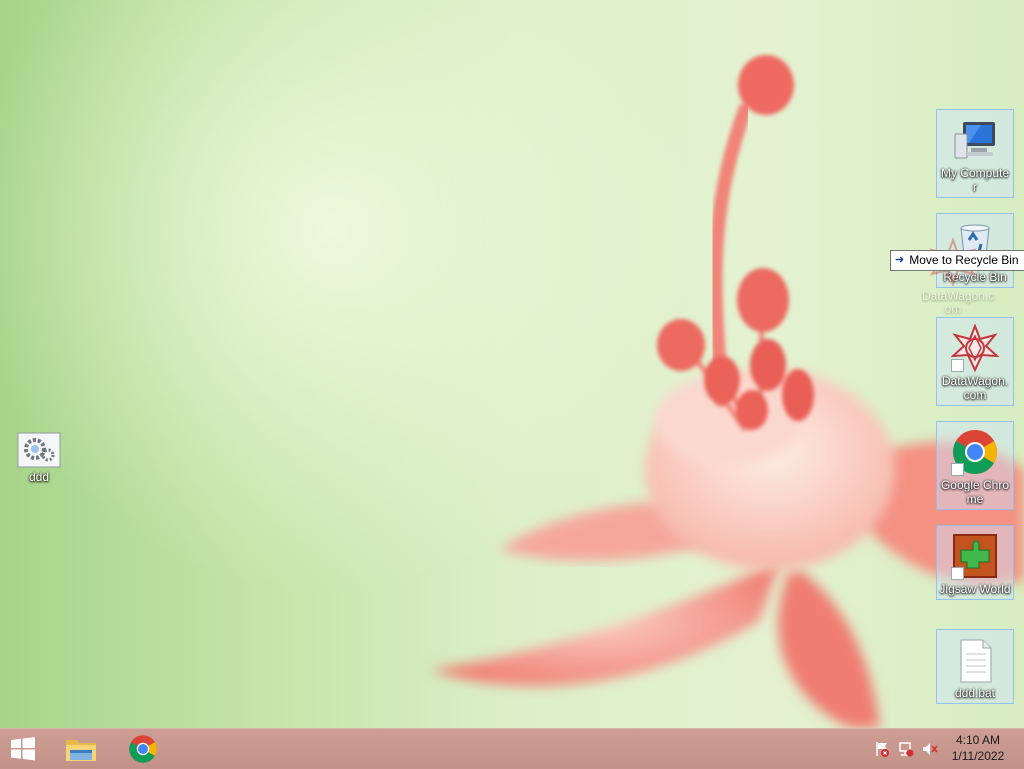 This screenshot has width=1024, height=769. I want to click on action-center-flag-icon, so click(882, 749).